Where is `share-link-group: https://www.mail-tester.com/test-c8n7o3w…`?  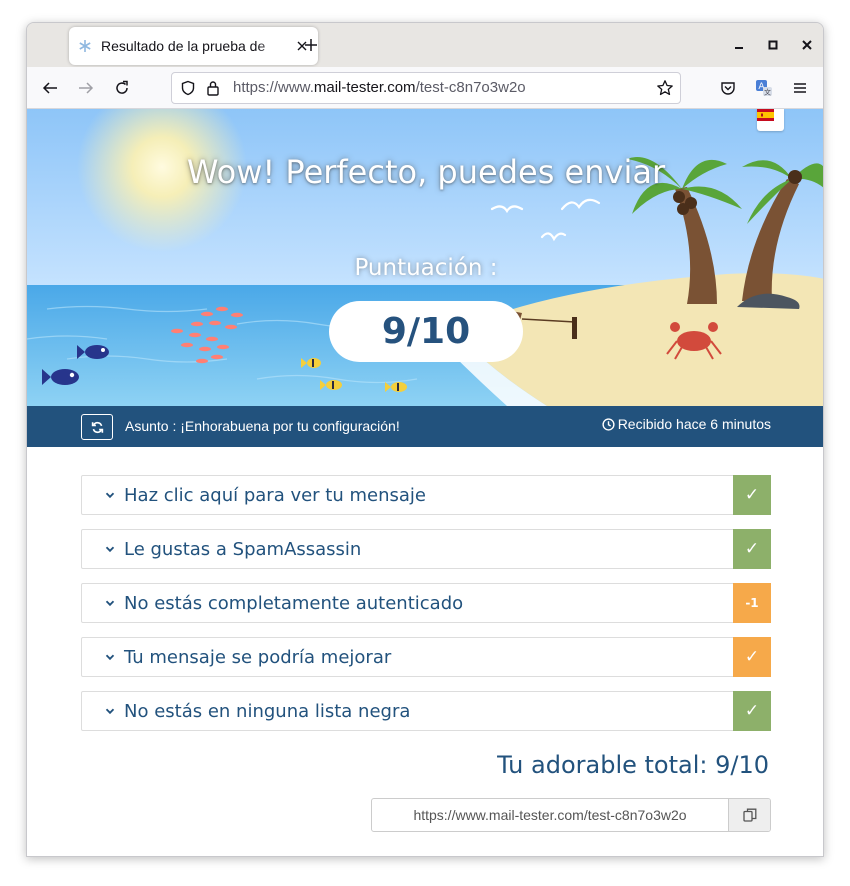
share-link-group: https://www.mail-tester.com/test-c8n7o3w… is located at coordinates (571, 815).